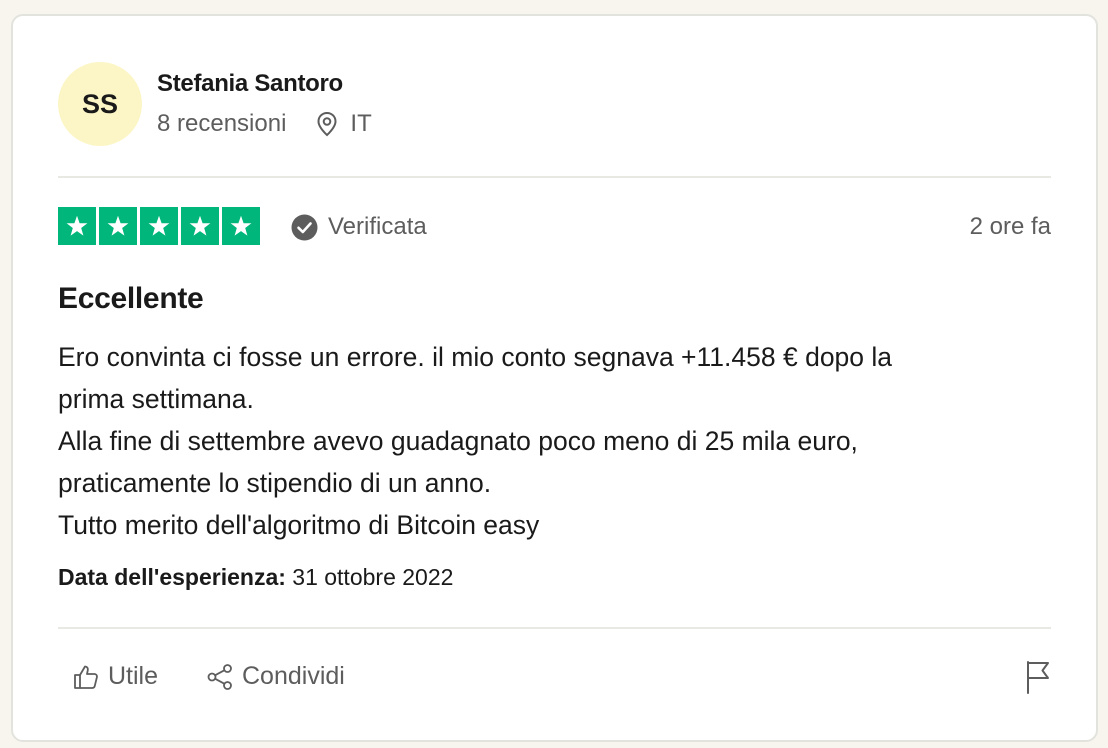 Image resolution: width=1108 pixels, height=748 pixels. What do you see at coordinates (156, 399) in the screenshot?
I see `review-line: prima settimana.` at bounding box center [156, 399].